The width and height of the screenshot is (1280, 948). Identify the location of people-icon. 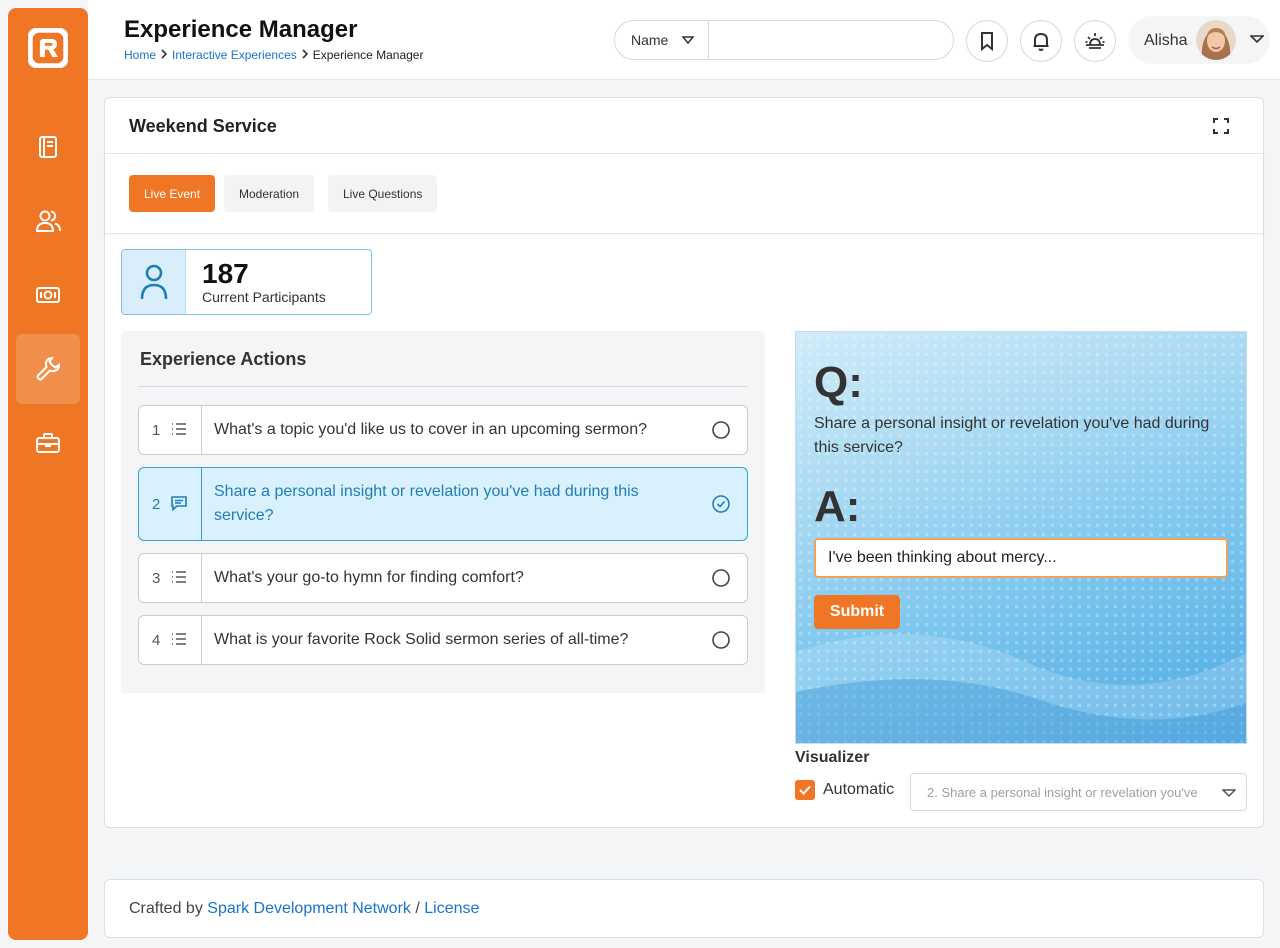
(48, 221).